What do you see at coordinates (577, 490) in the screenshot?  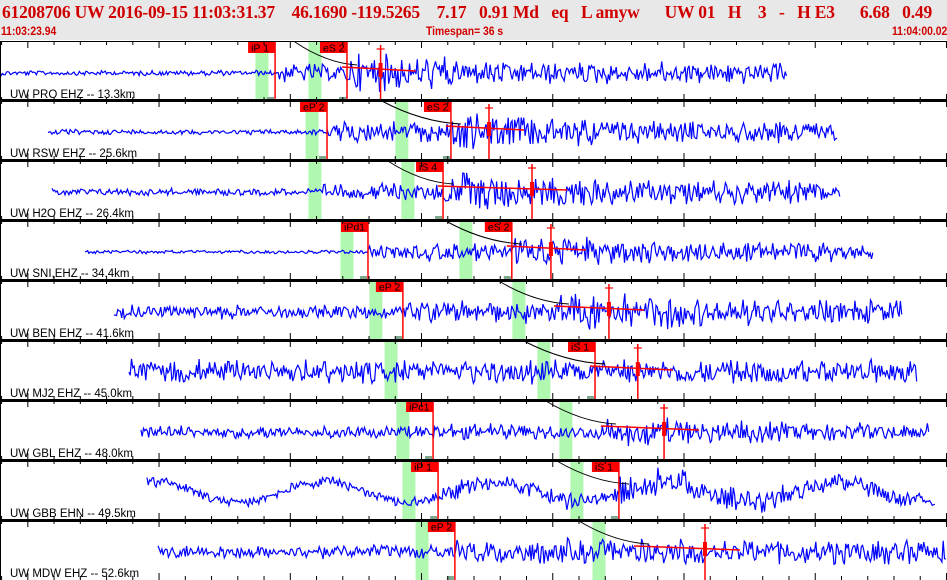 I see `phase-window` at bounding box center [577, 490].